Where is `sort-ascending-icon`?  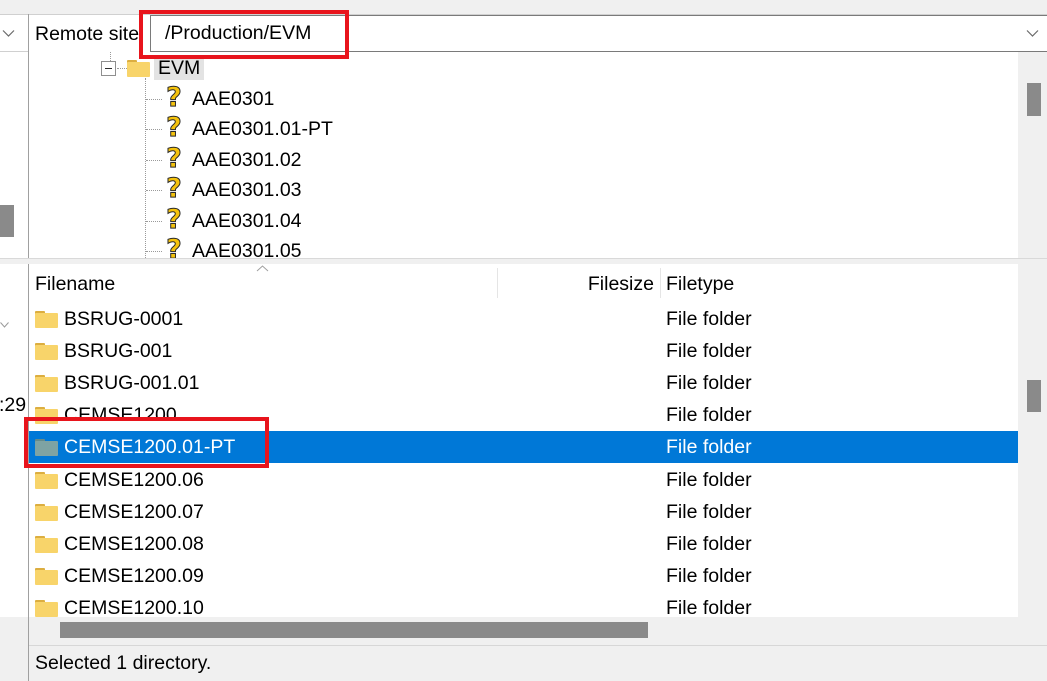 sort-ascending-icon is located at coordinates (262, 268).